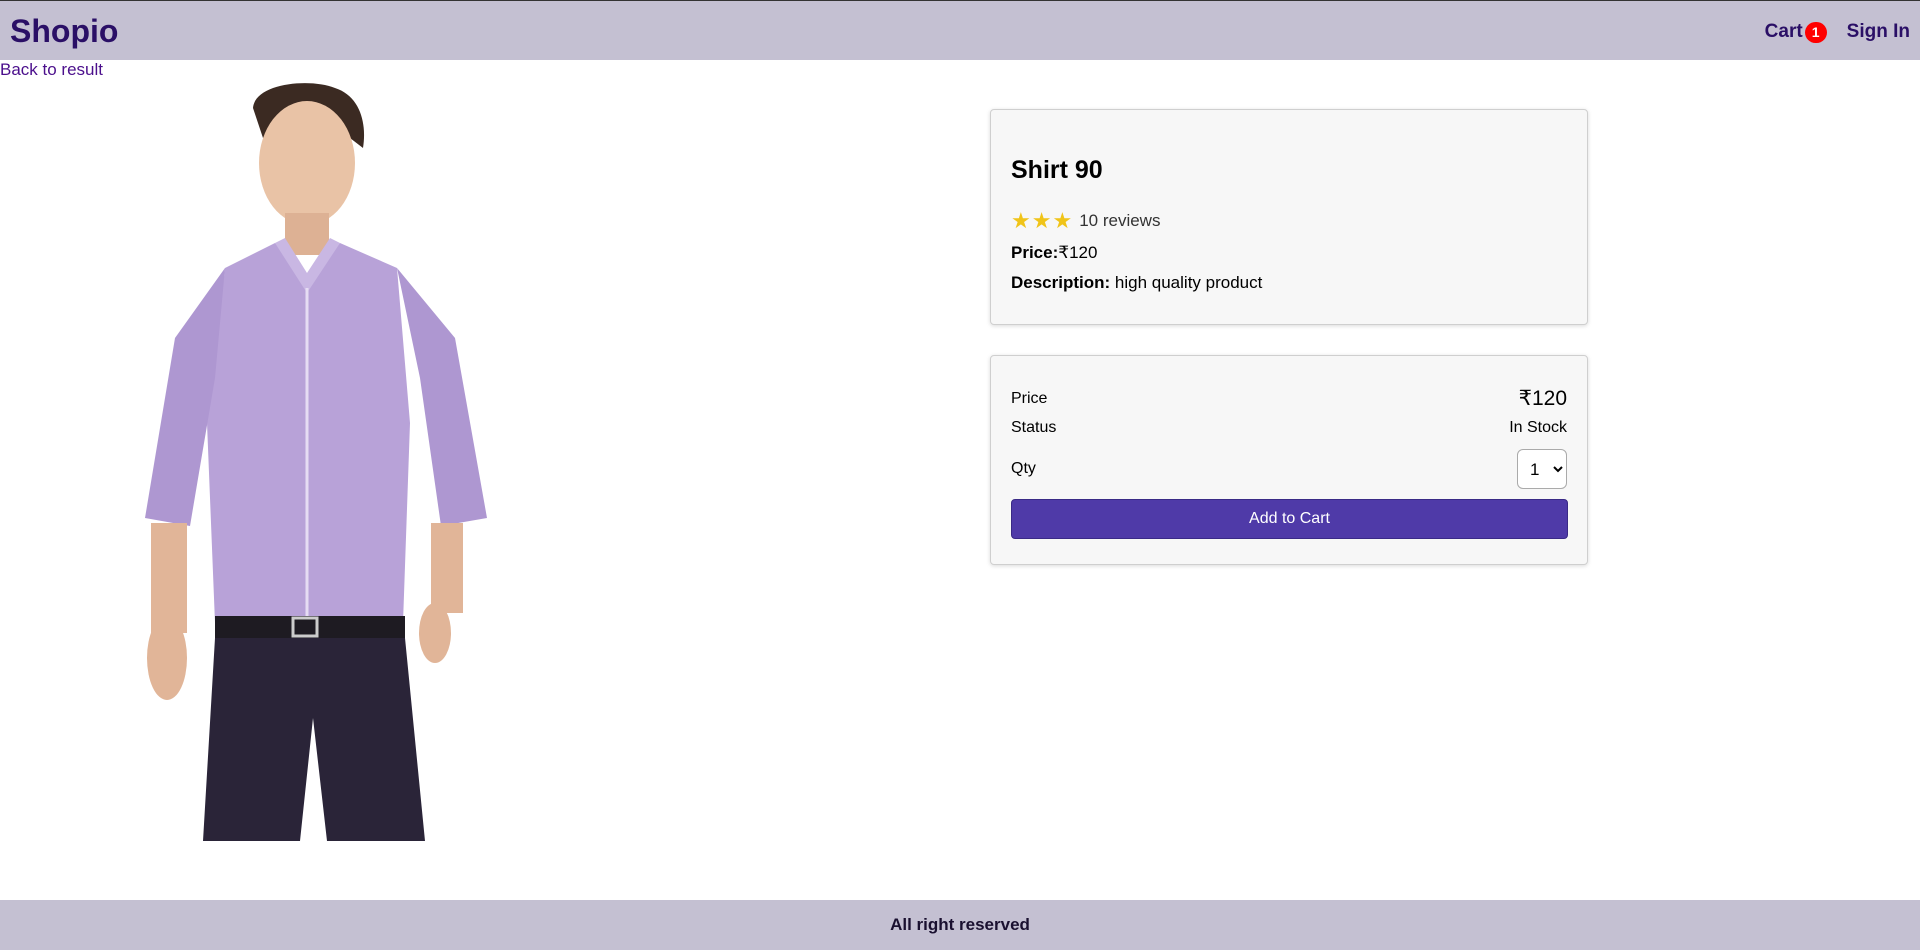 The image size is (1920, 950). What do you see at coordinates (442, 397) in the screenshot?
I see `right-sleeve` at bounding box center [442, 397].